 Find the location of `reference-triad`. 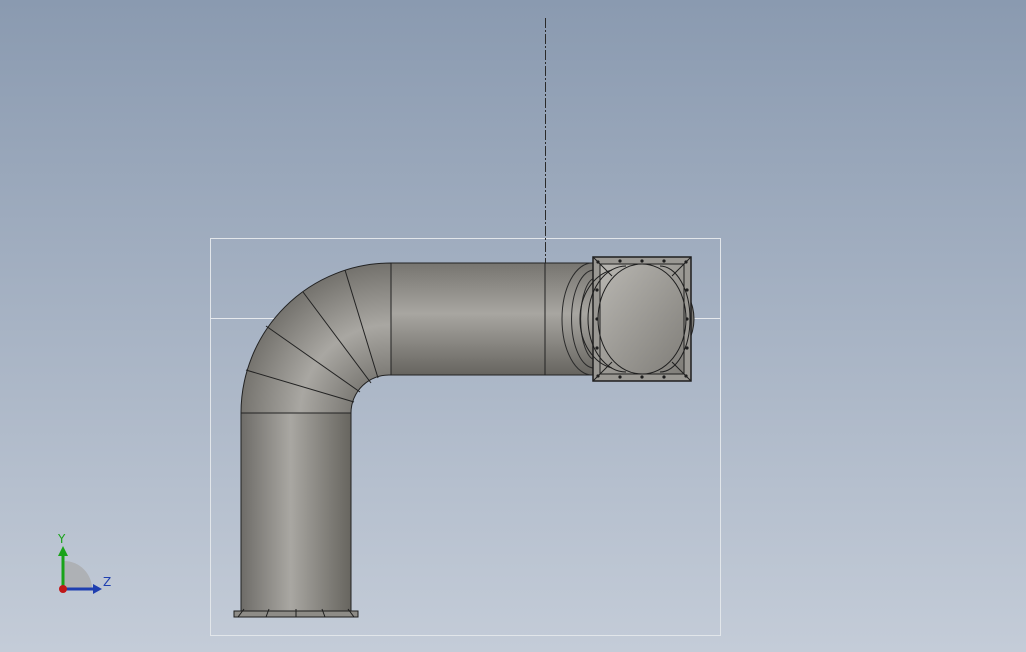

reference-triad is located at coordinates (80, 570).